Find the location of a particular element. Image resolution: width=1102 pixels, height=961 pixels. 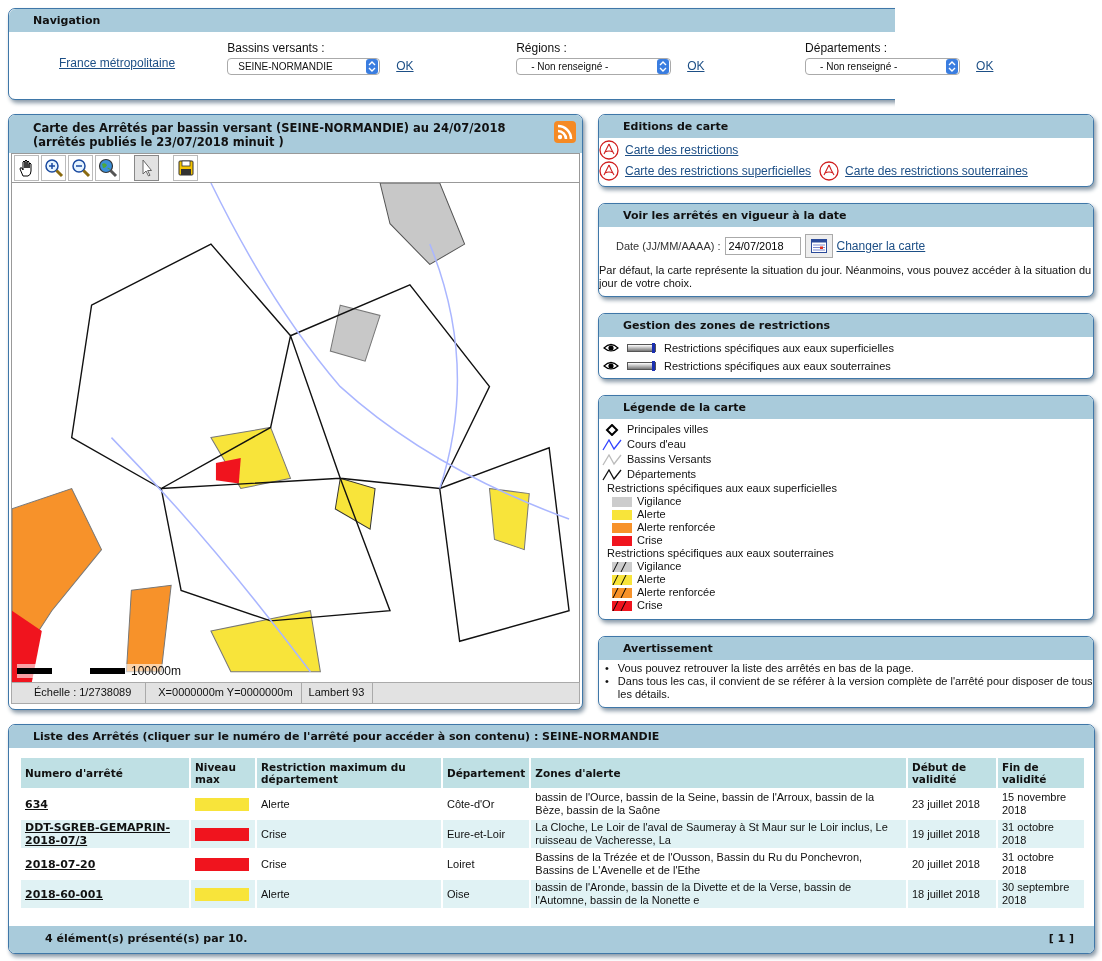

legend-label: Cours d'eau is located at coordinates (656, 444).